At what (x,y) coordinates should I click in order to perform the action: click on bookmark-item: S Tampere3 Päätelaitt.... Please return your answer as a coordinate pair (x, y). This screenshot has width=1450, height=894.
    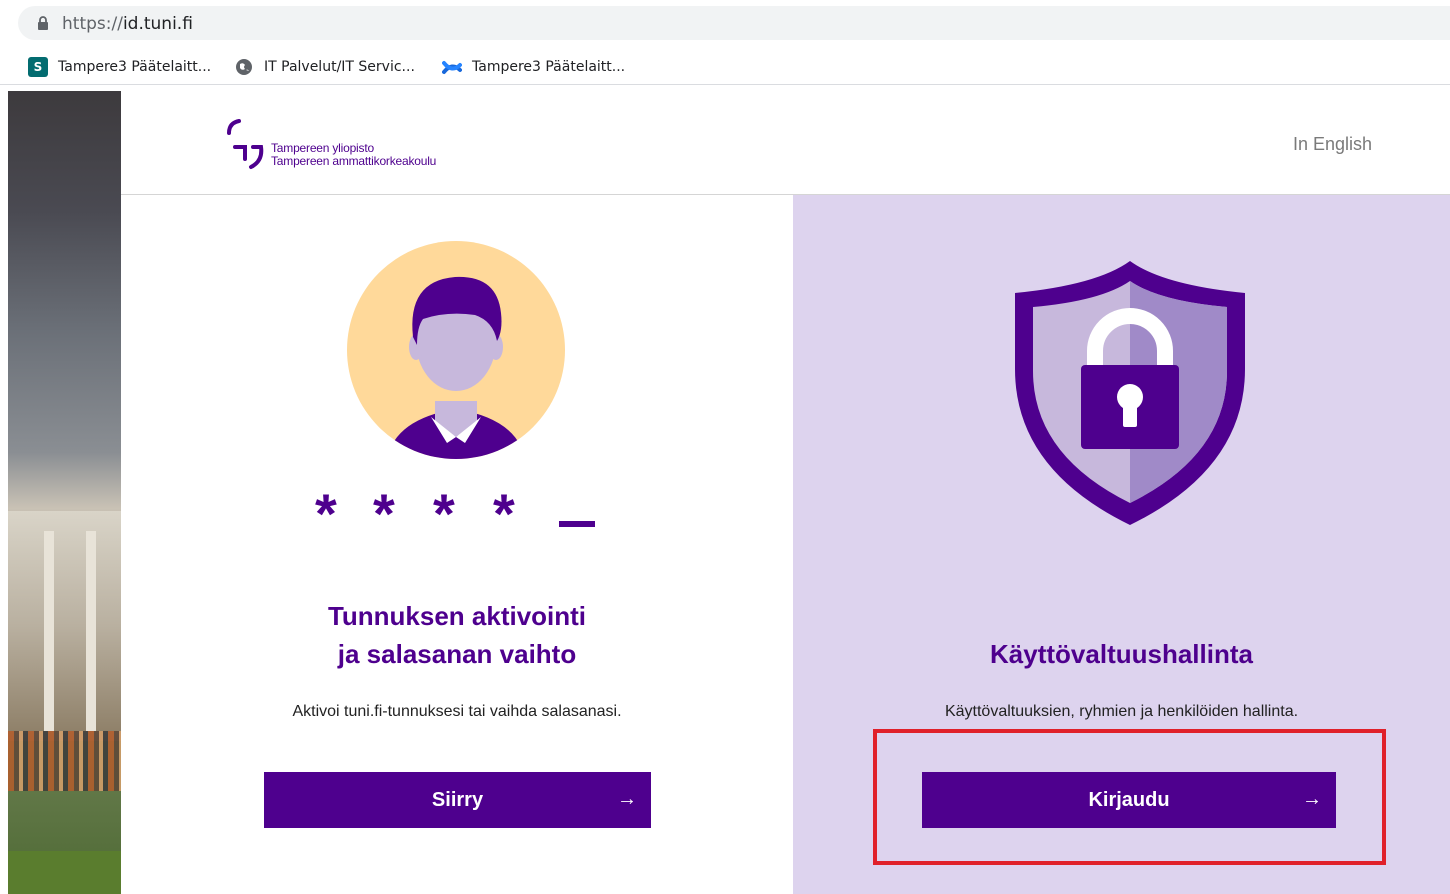
    Looking at the image, I should click on (119, 67).